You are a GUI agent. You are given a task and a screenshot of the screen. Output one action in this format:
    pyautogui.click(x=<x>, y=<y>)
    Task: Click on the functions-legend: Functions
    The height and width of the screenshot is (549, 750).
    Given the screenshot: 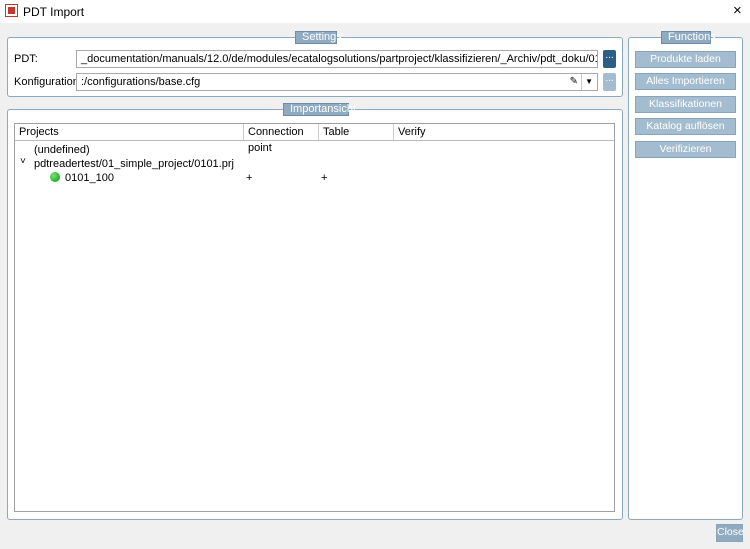 What is the action you would take?
    pyautogui.click(x=688, y=37)
    